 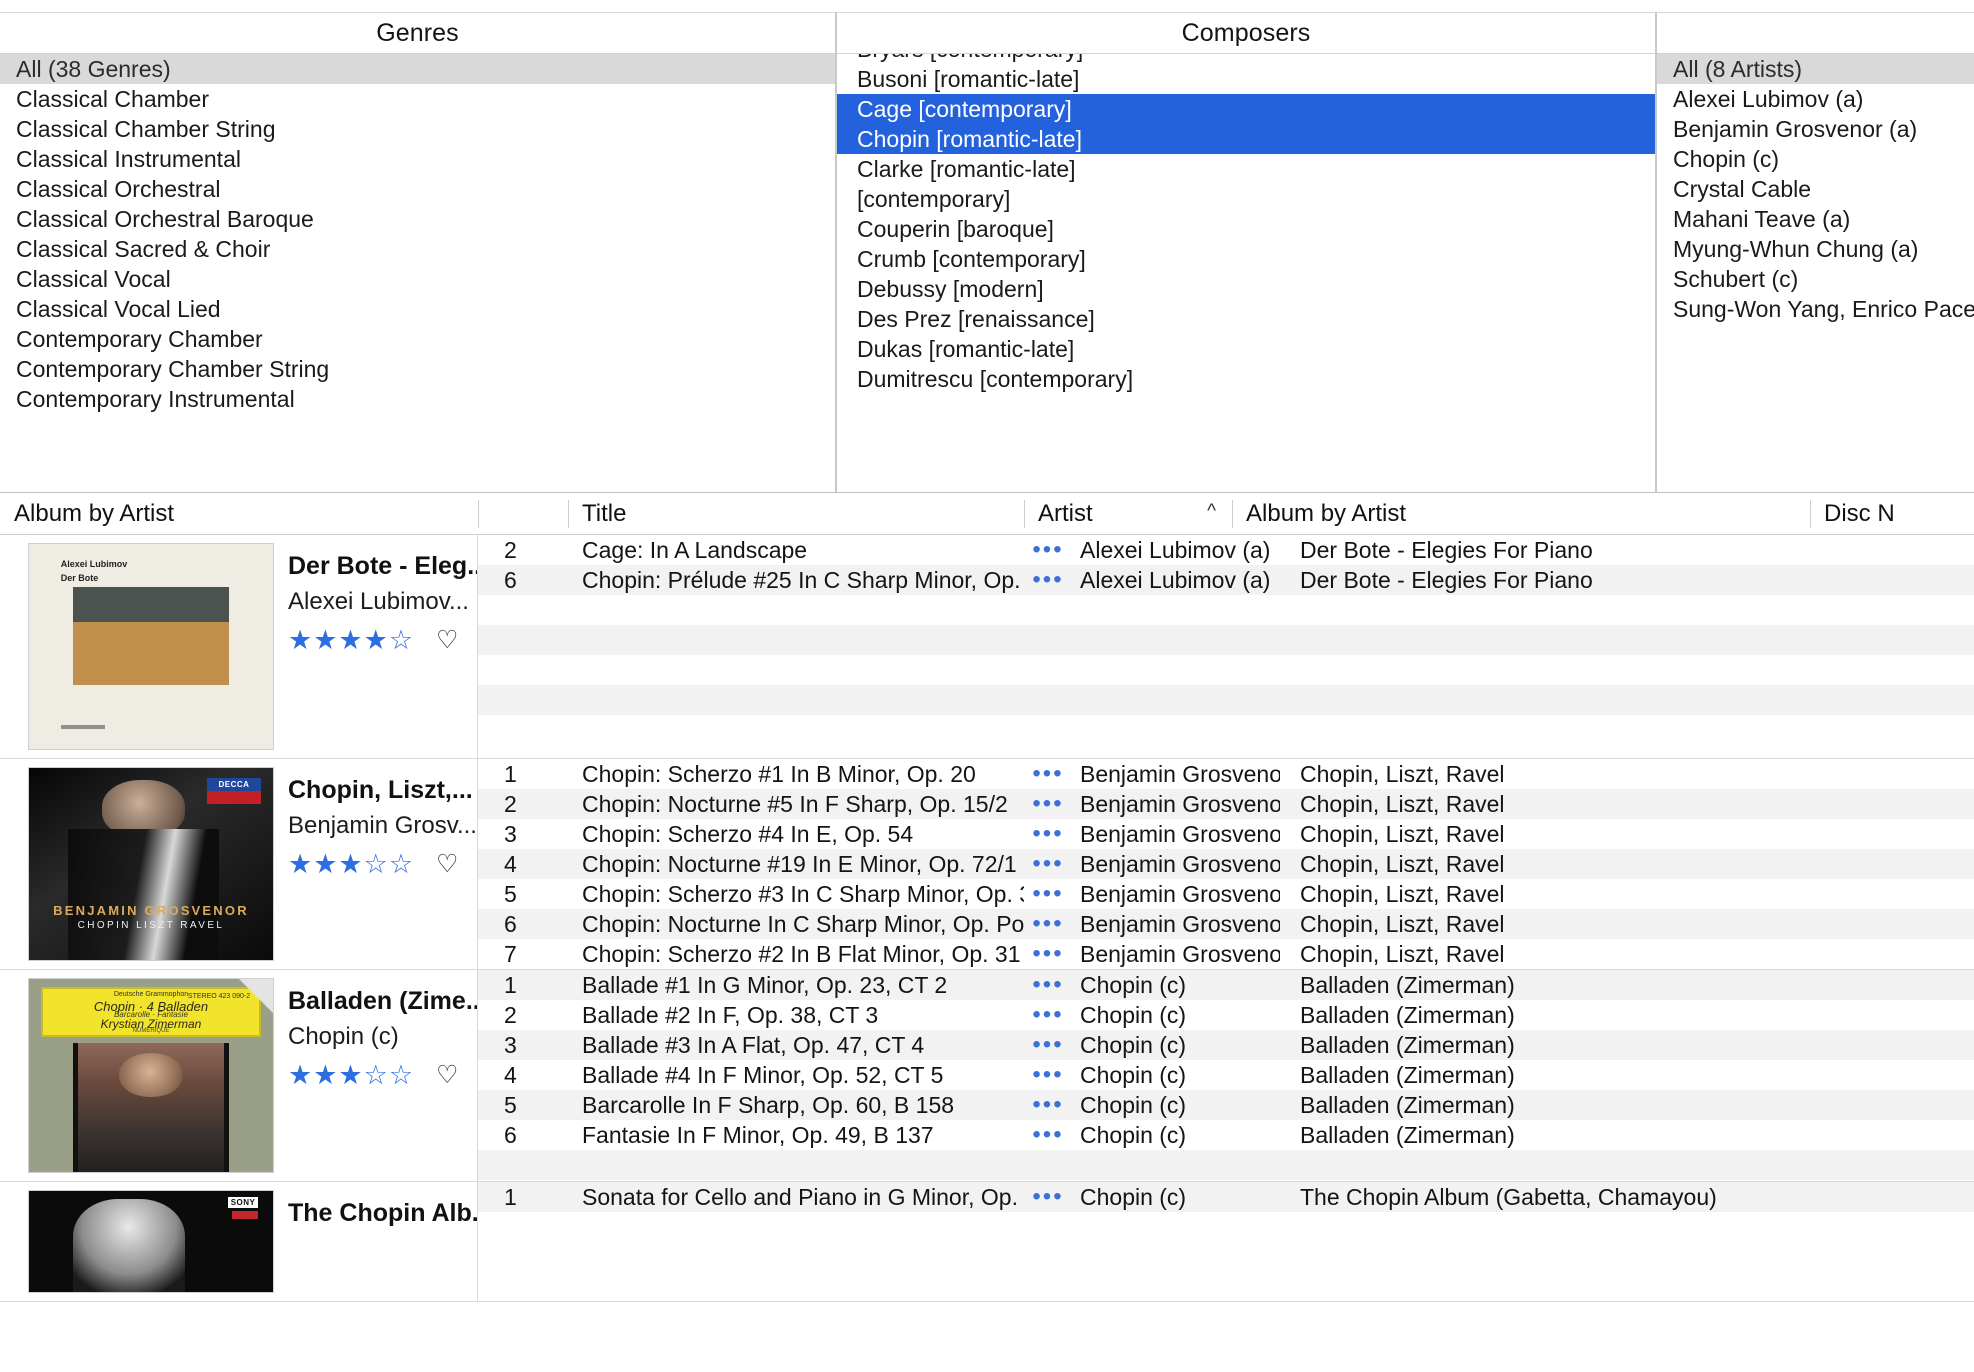 What do you see at coordinates (1815, 33) in the screenshot?
I see `artists-pane-header` at bounding box center [1815, 33].